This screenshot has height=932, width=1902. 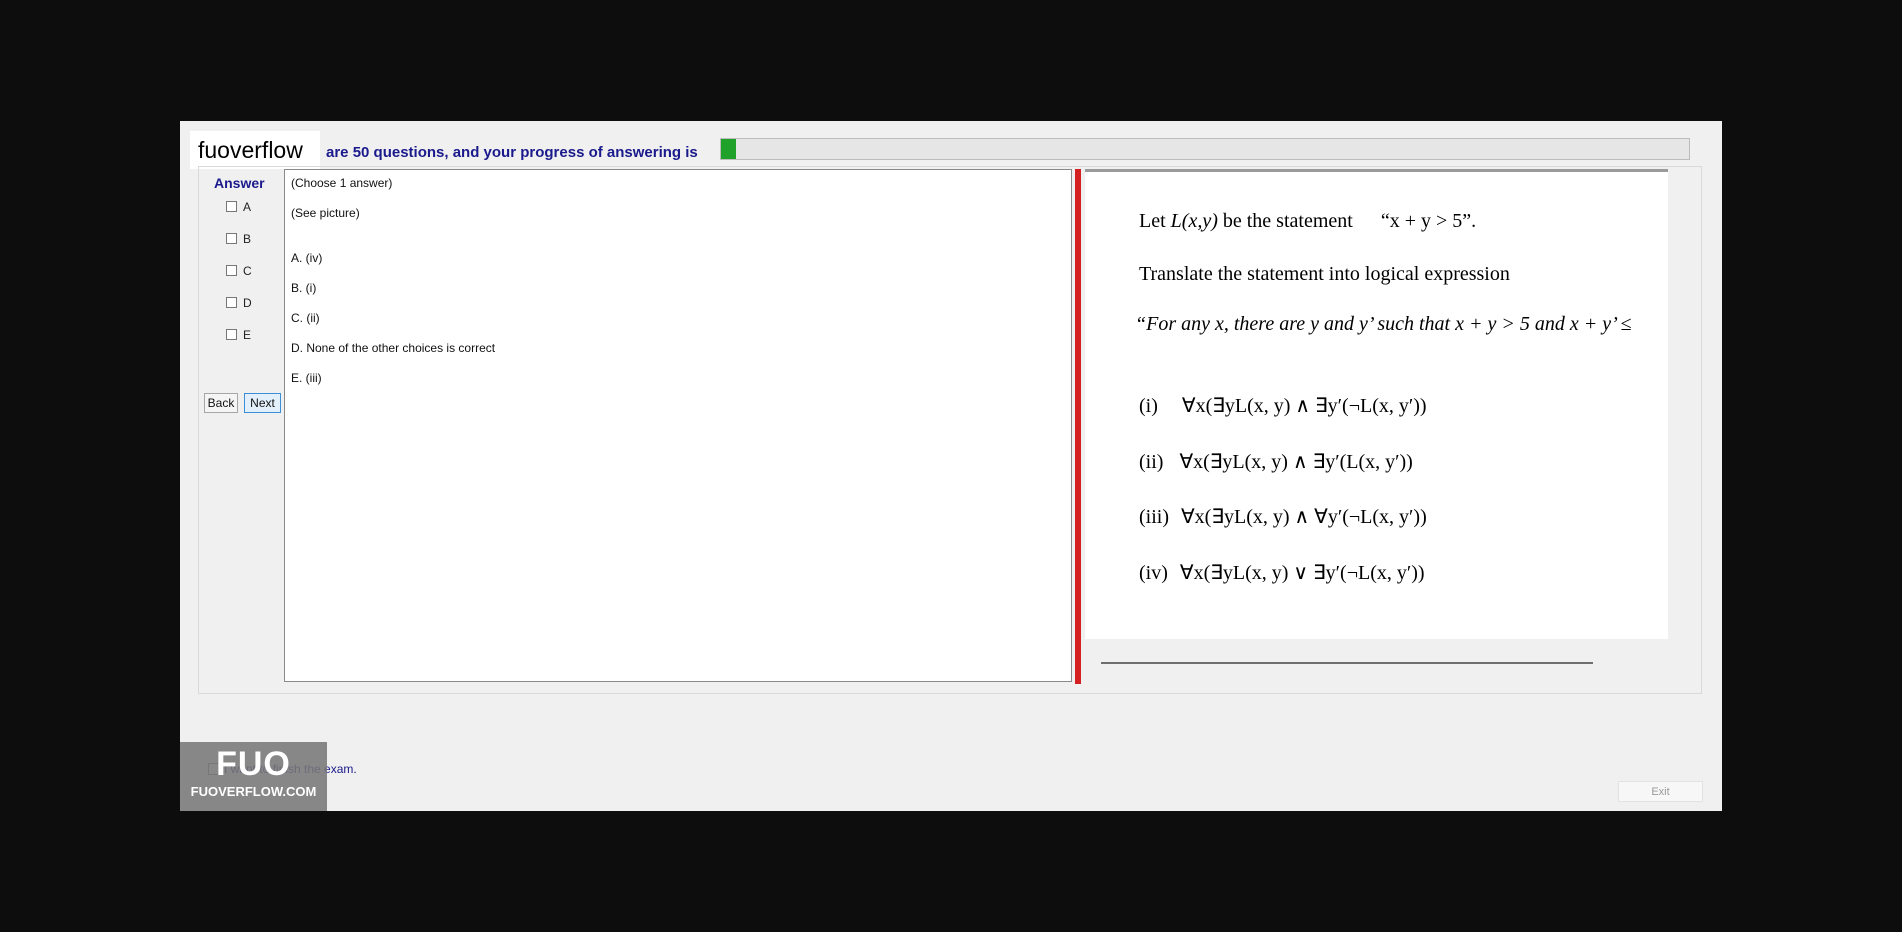 What do you see at coordinates (1283, 406) in the screenshot?
I see `picture-item-i: (i) ∀x(∃yL(x, y) ∧ ∃y′(¬L(x, y′))` at bounding box center [1283, 406].